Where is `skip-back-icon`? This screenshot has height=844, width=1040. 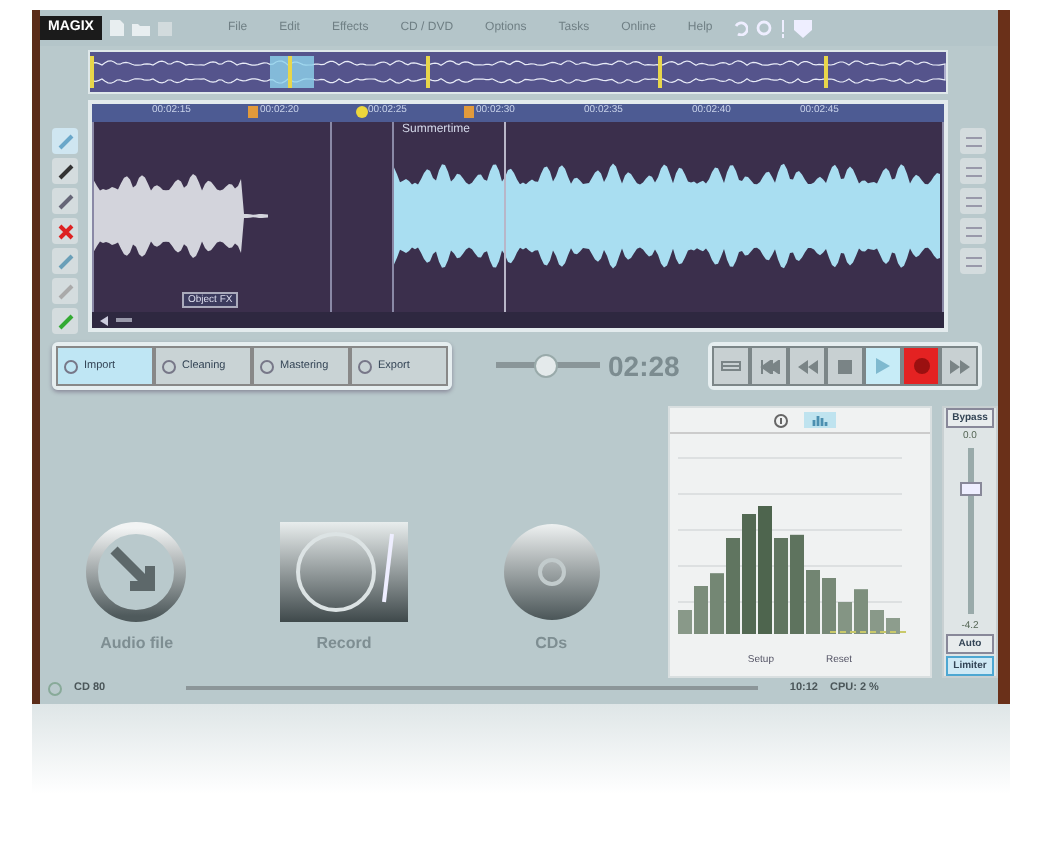
skip-back-icon is located at coordinates (769, 366).